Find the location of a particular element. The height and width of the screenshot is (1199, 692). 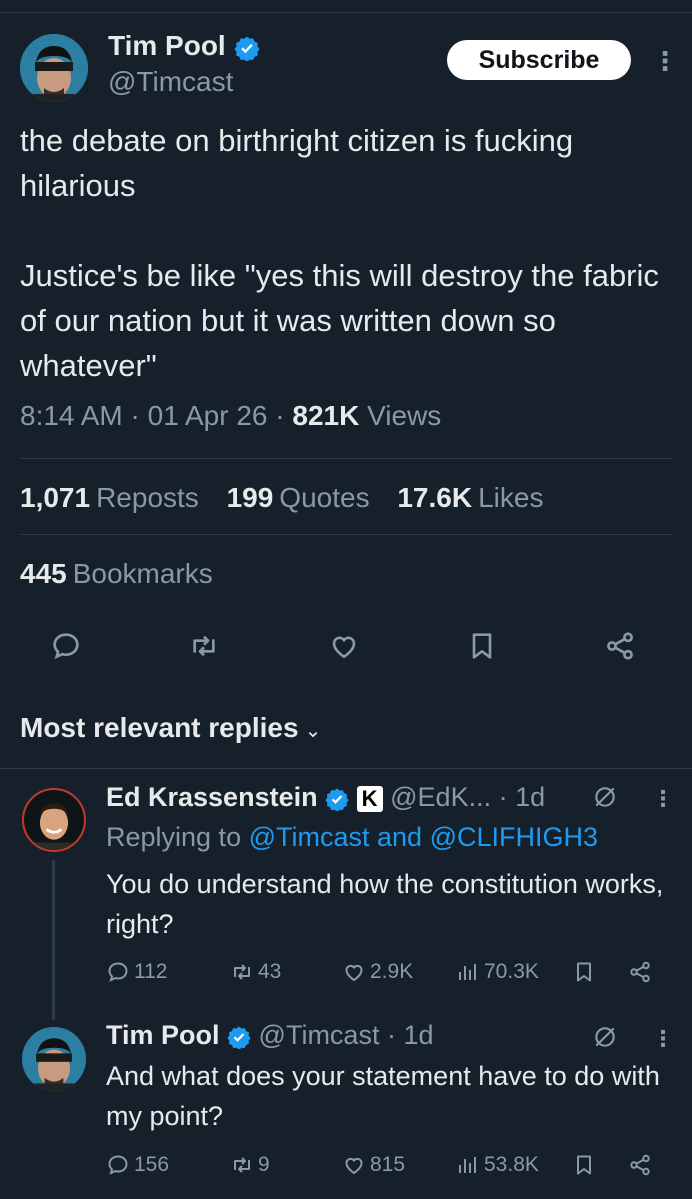

author-name: Tim Pool is located at coordinates (167, 45).